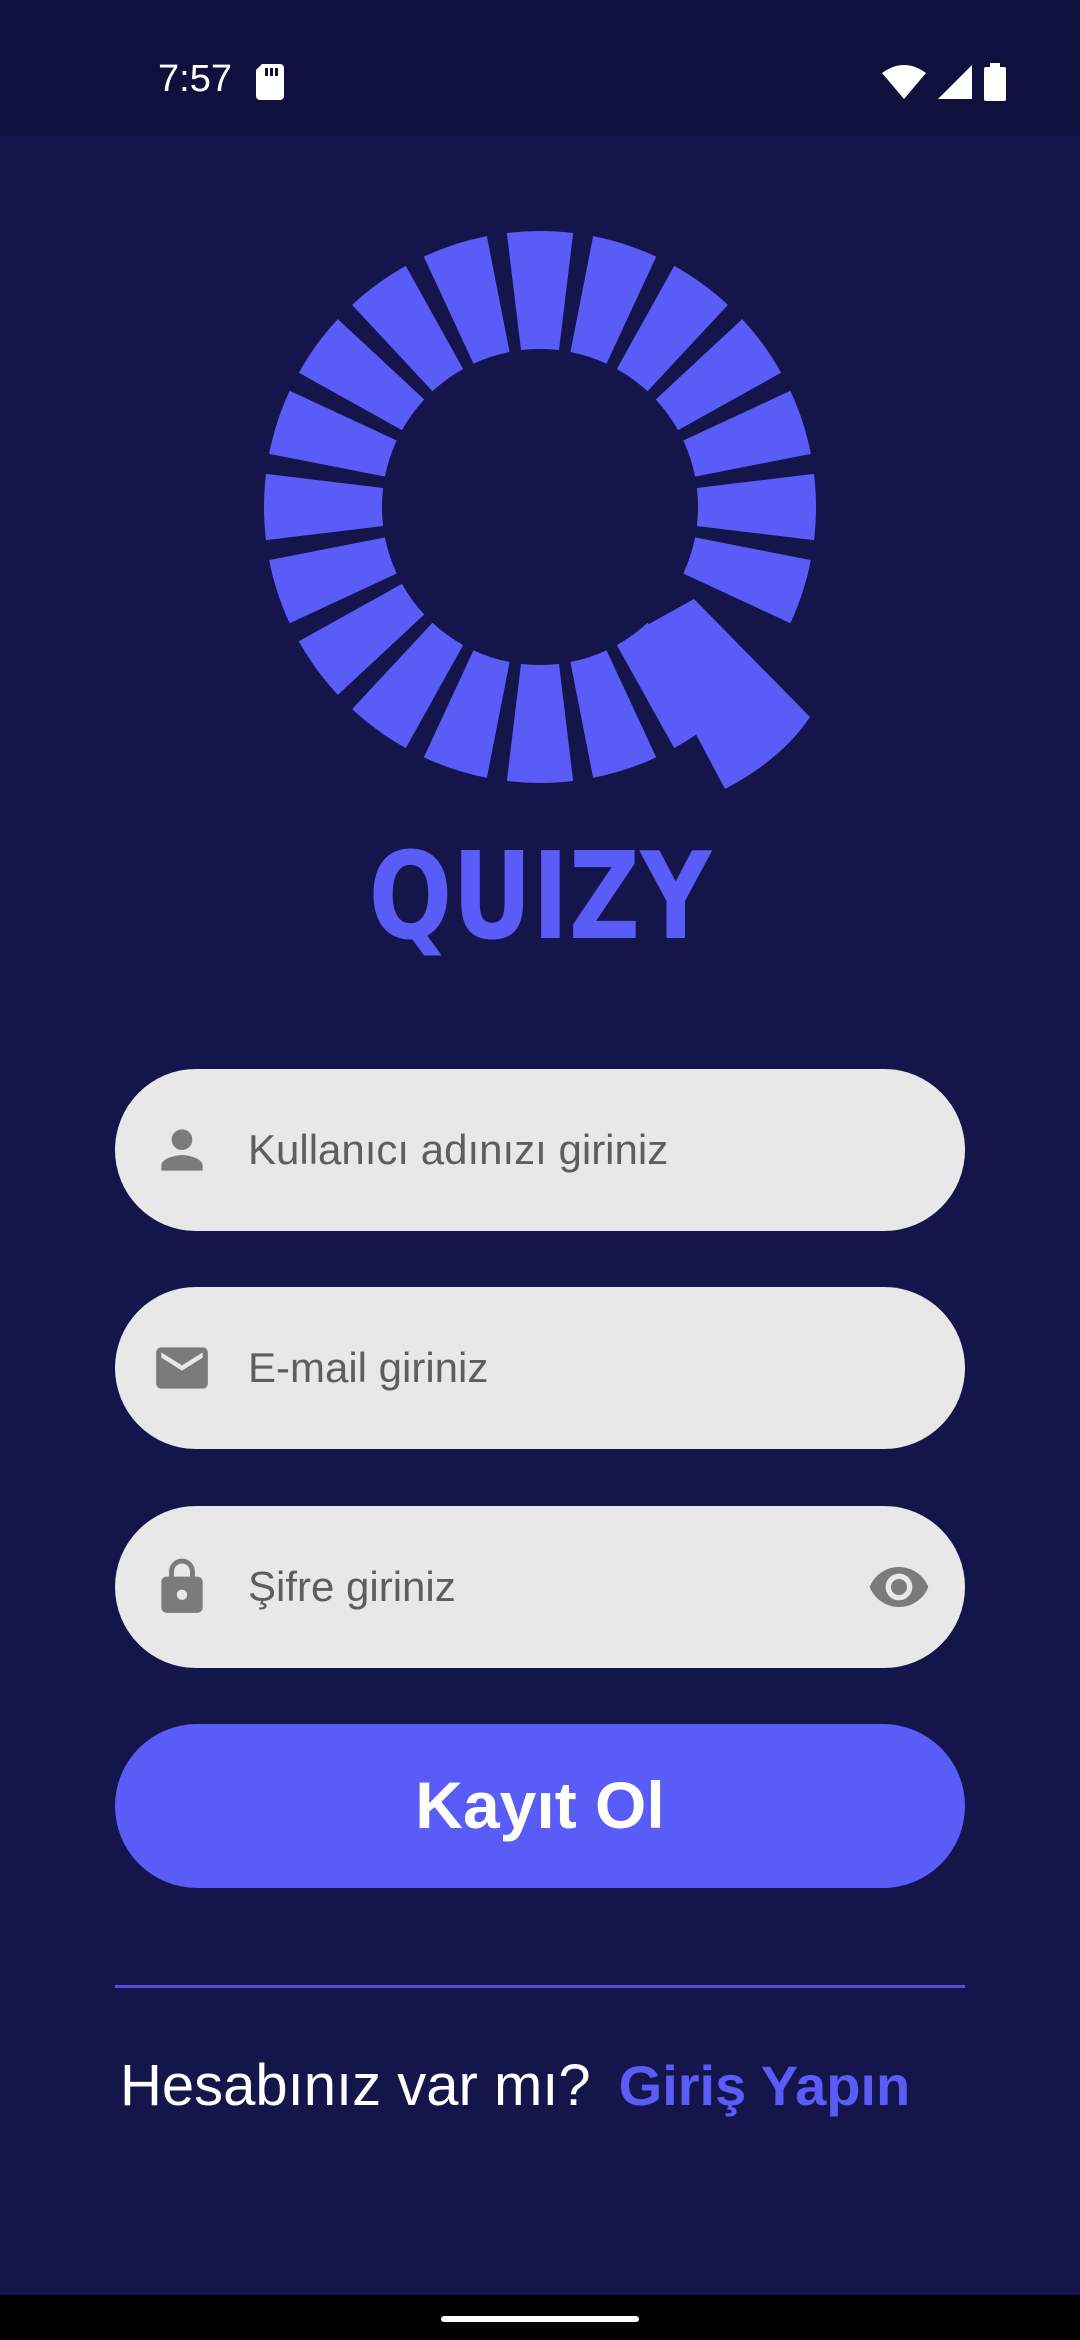  What do you see at coordinates (540, 1587) in the screenshot?
I see `password-field: Şifre giriniz` at bounding box center [540, 1587].